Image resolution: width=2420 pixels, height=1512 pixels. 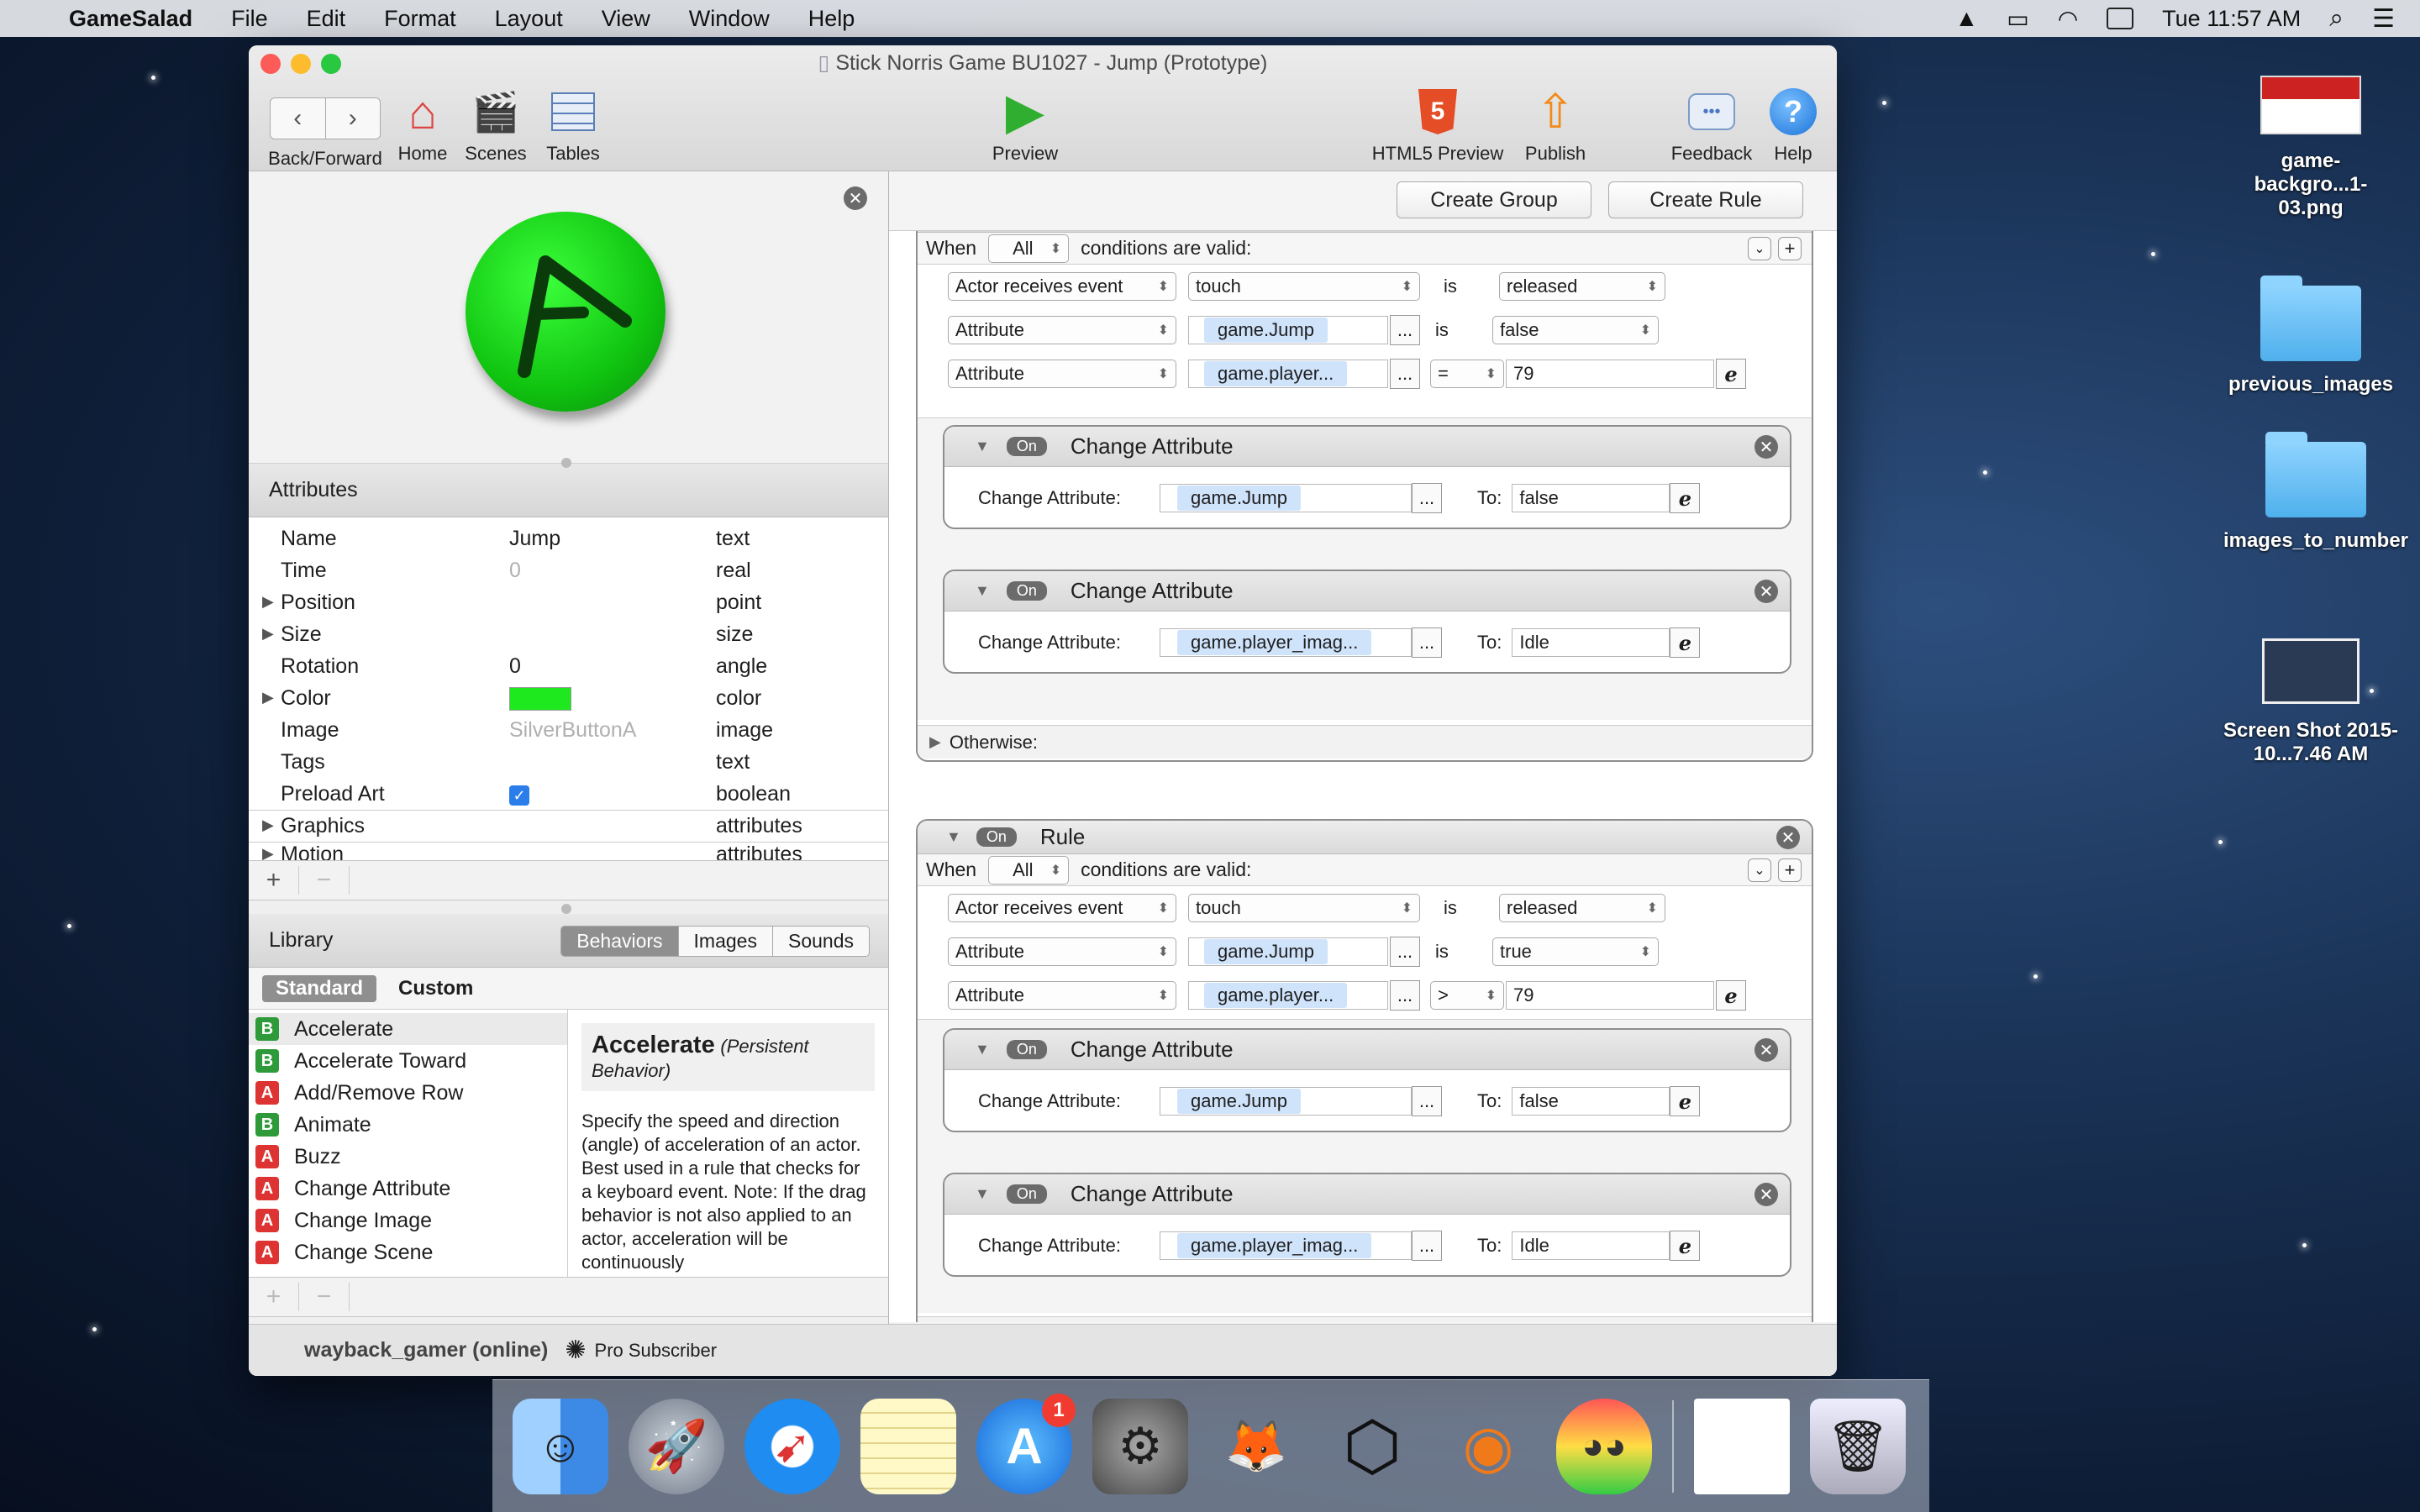 I want to click on tab-images: Images, so click(x=724, y=941).